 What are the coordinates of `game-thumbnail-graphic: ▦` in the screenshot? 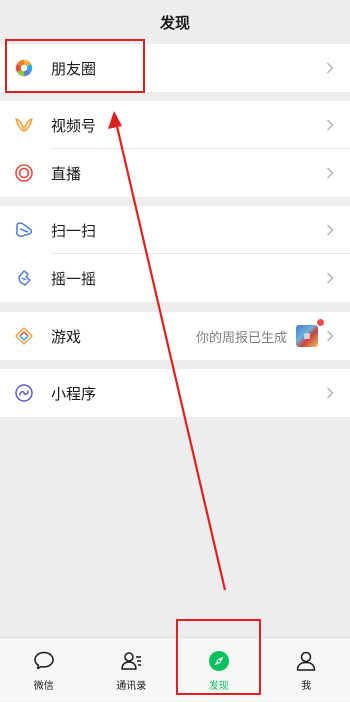 It's located at (307, 336).